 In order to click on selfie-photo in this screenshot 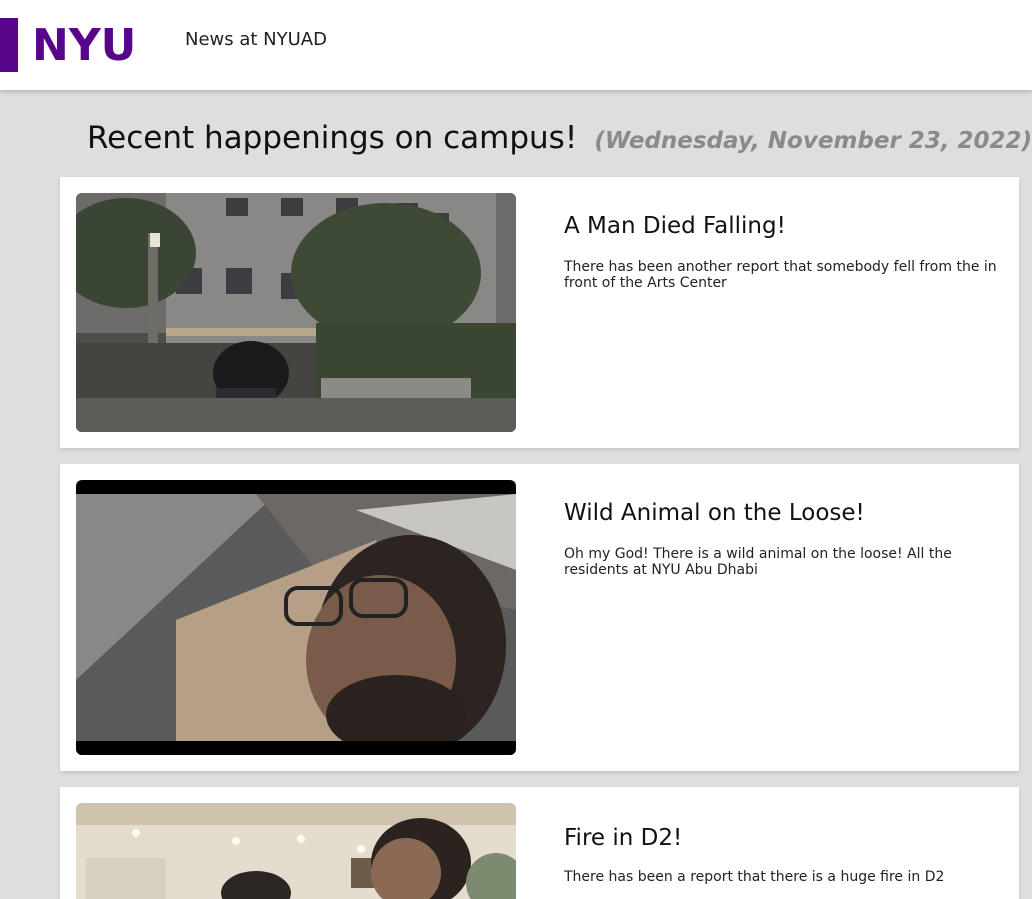, I will do `click(296, 617)`.